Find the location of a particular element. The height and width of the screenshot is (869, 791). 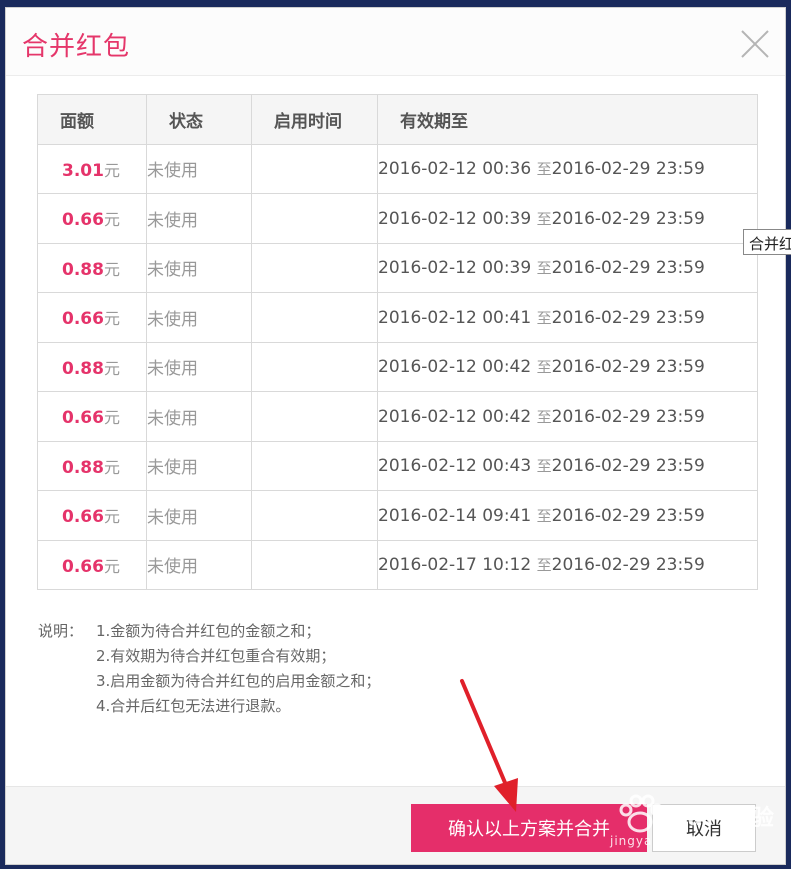

dialog-footer: 确认以上方案并合并 取消 is located at coordinates (395, 825).